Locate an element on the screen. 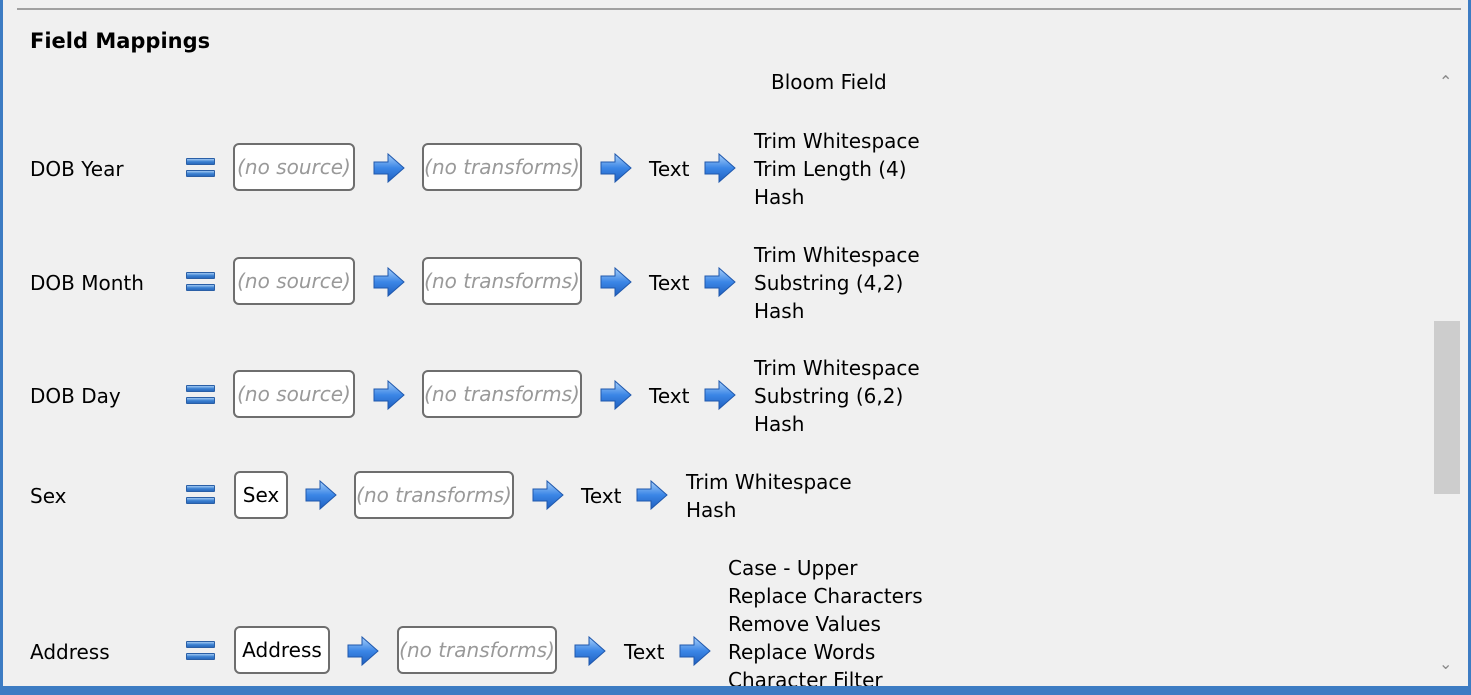  source-box: Address is located at coordinates (282, 650).